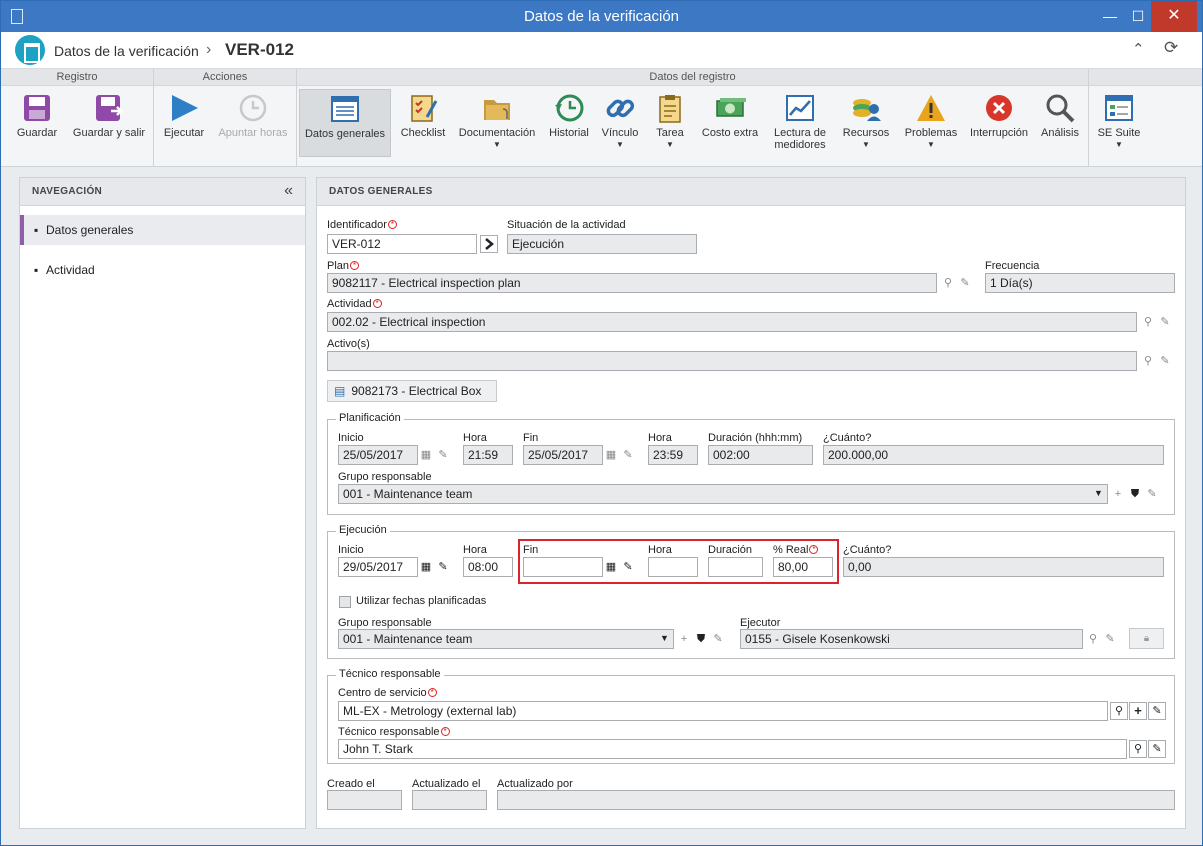  What do you see at coordinates (77, 77) in the screenshot?
I see `group-label: Registro` at bounding box center [77, 77].